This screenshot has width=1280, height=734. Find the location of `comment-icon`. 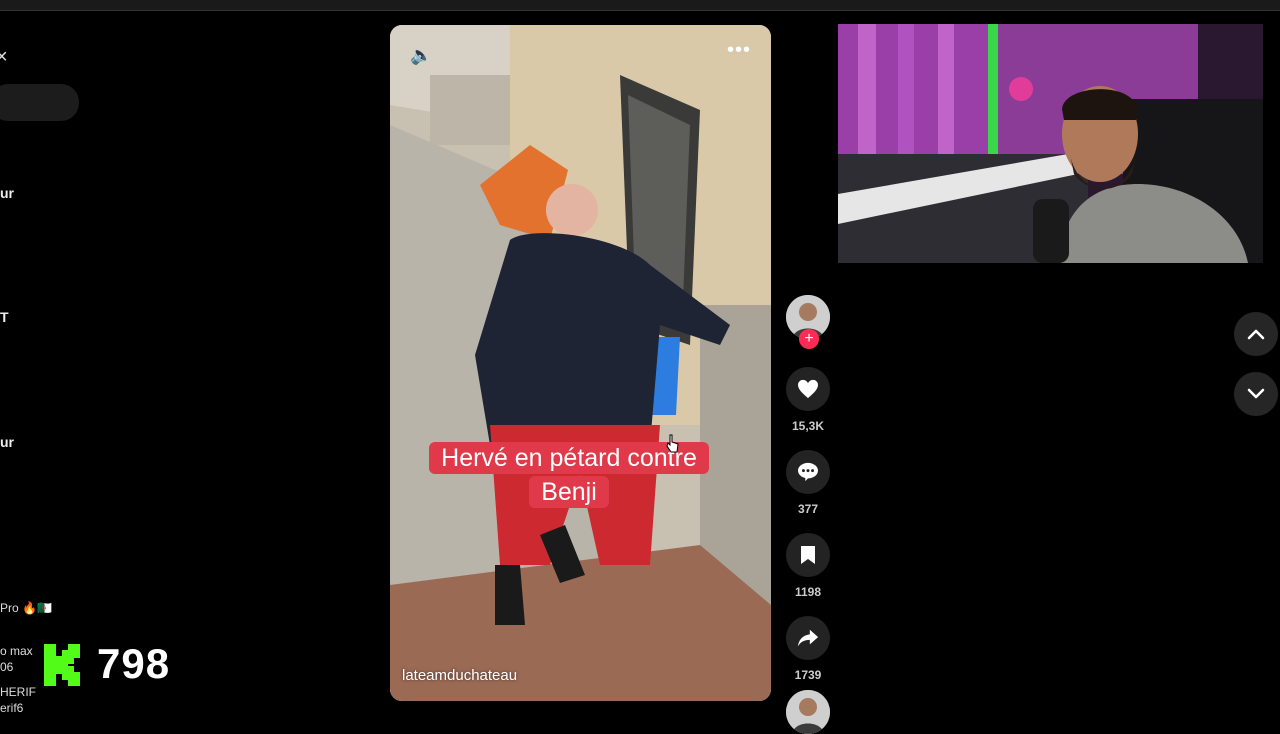

comment-icon is located at coordinates (808, 472).